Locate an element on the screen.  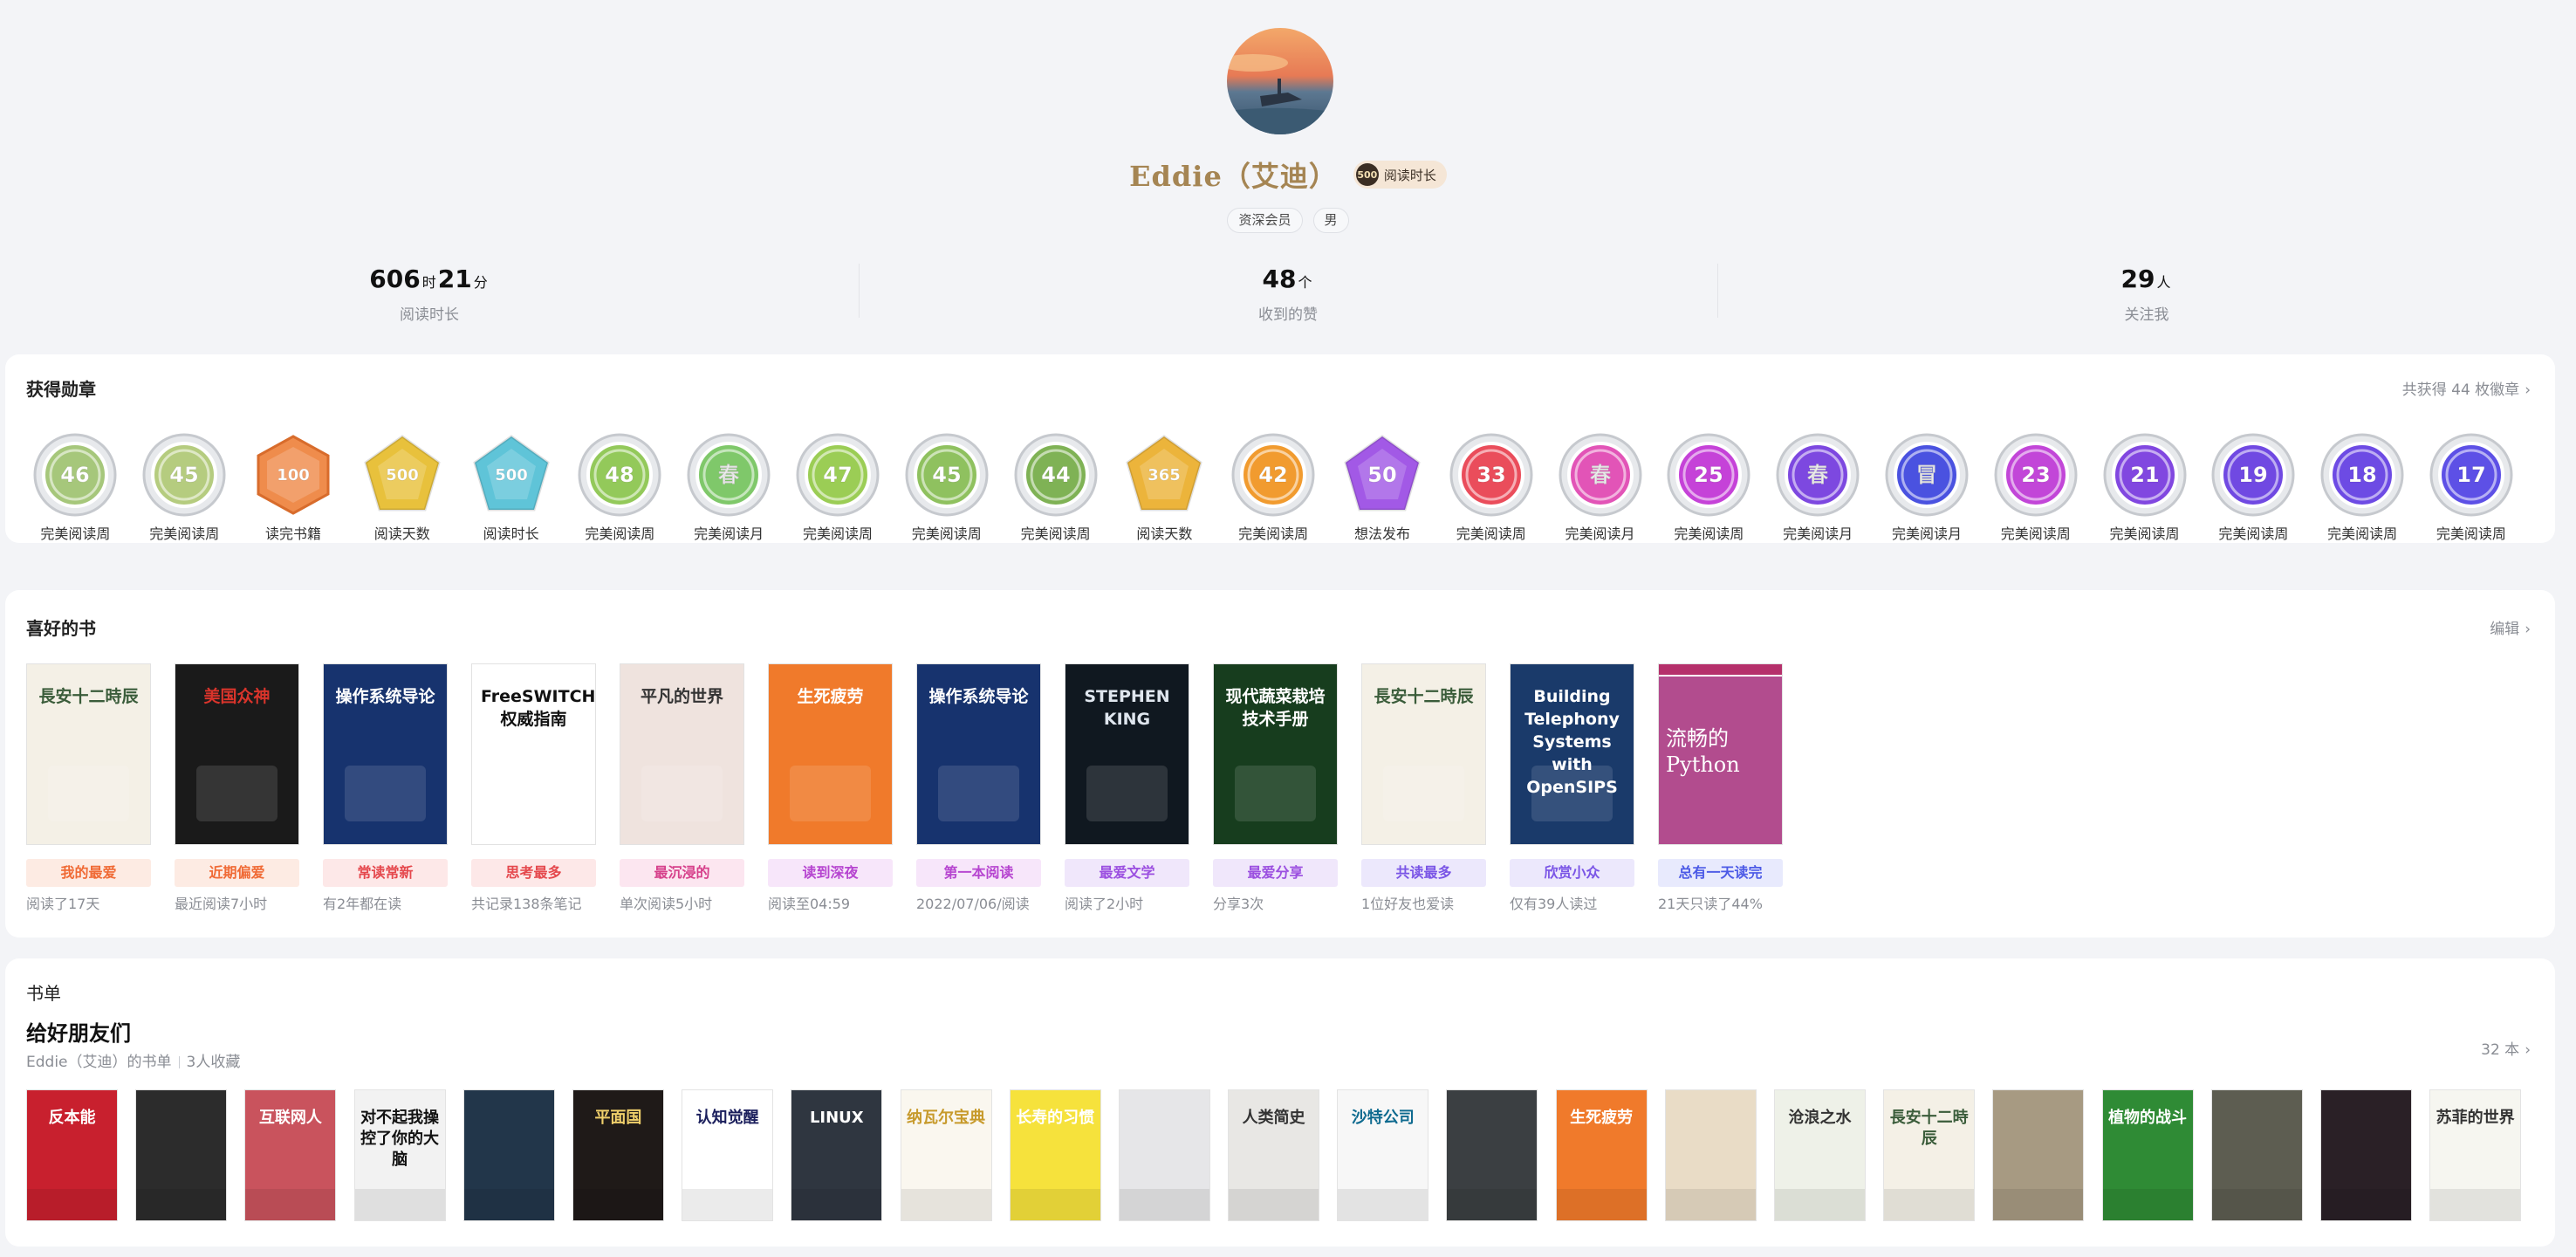
book-cover: FreeSWITCH权威指南 is located at coordinates (534, 754).